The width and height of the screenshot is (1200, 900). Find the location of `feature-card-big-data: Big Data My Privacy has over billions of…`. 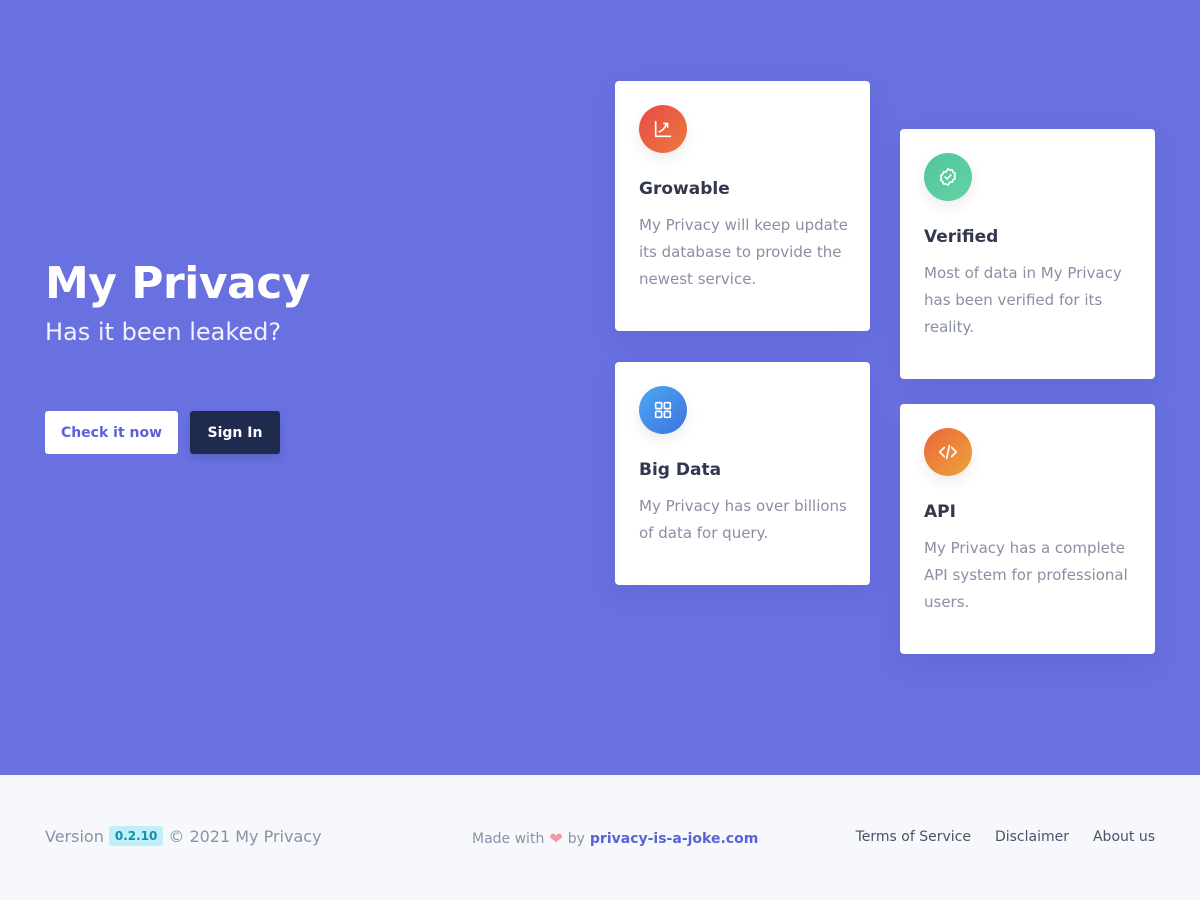

feature-card-big-data: Big Data My Privacy has over billions of… is located at coordinates (742, 473).